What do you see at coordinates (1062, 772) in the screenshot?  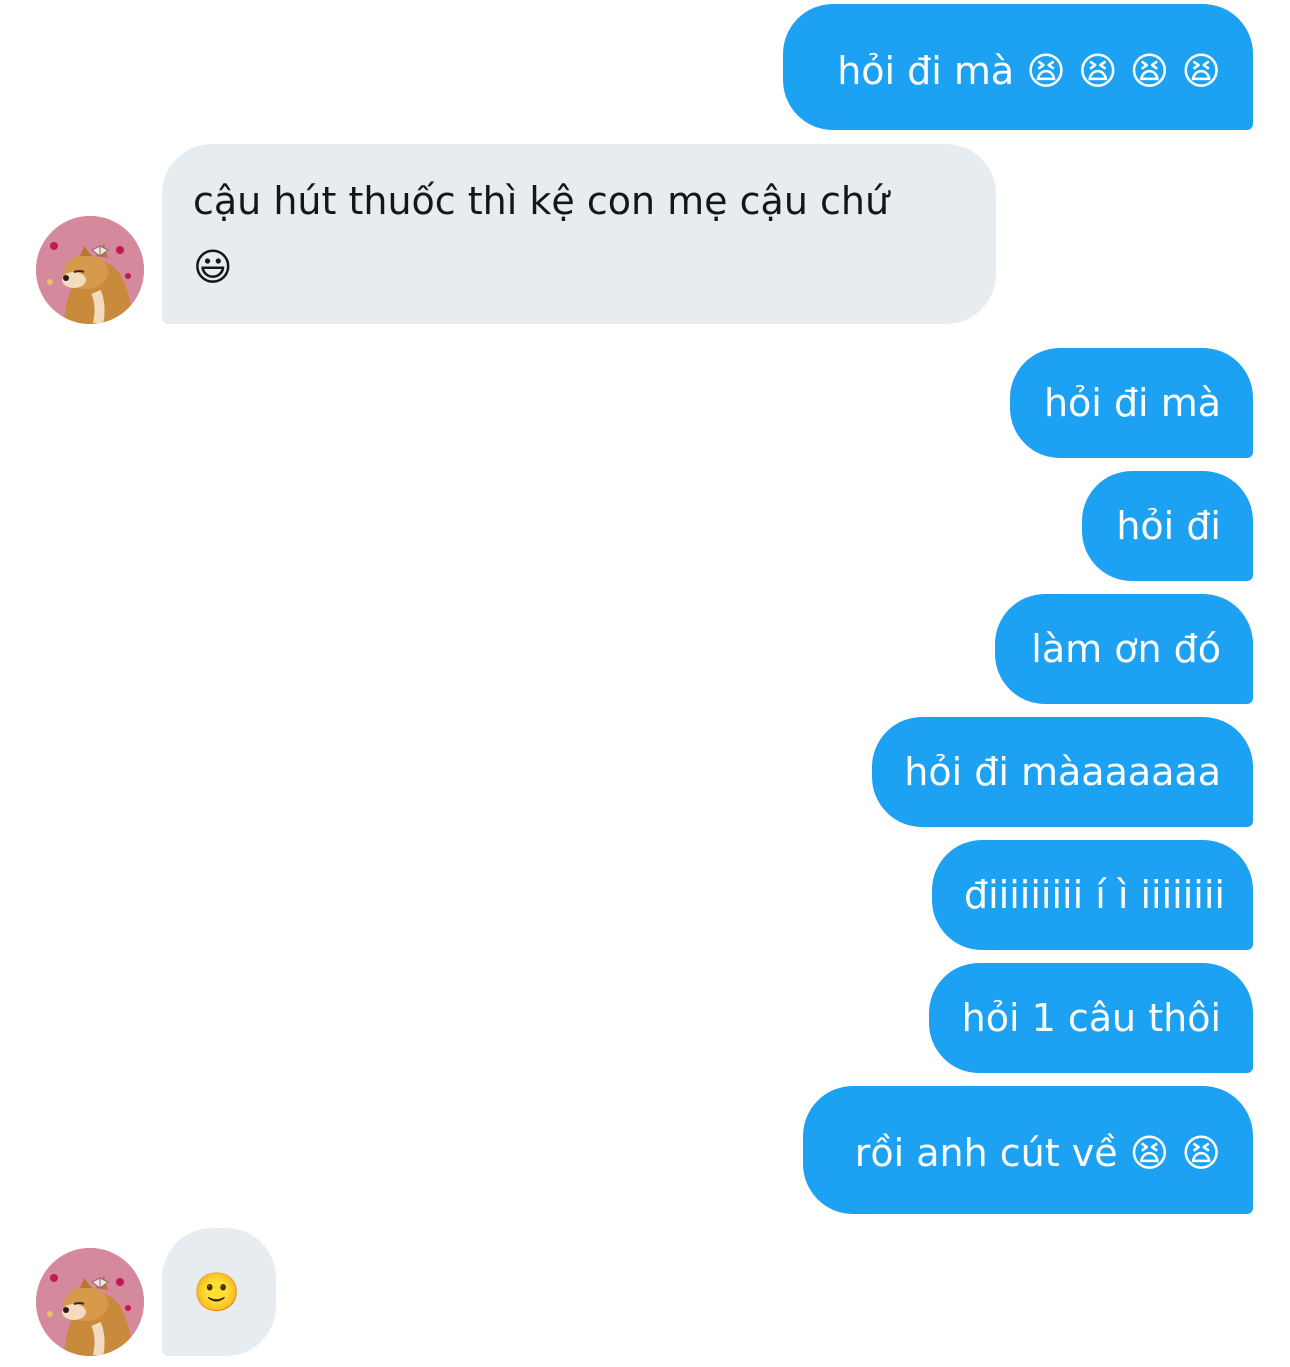 I see `sent-message-bubble: hỏi đi màaaaaaa` at bounding box center [1062, 772].